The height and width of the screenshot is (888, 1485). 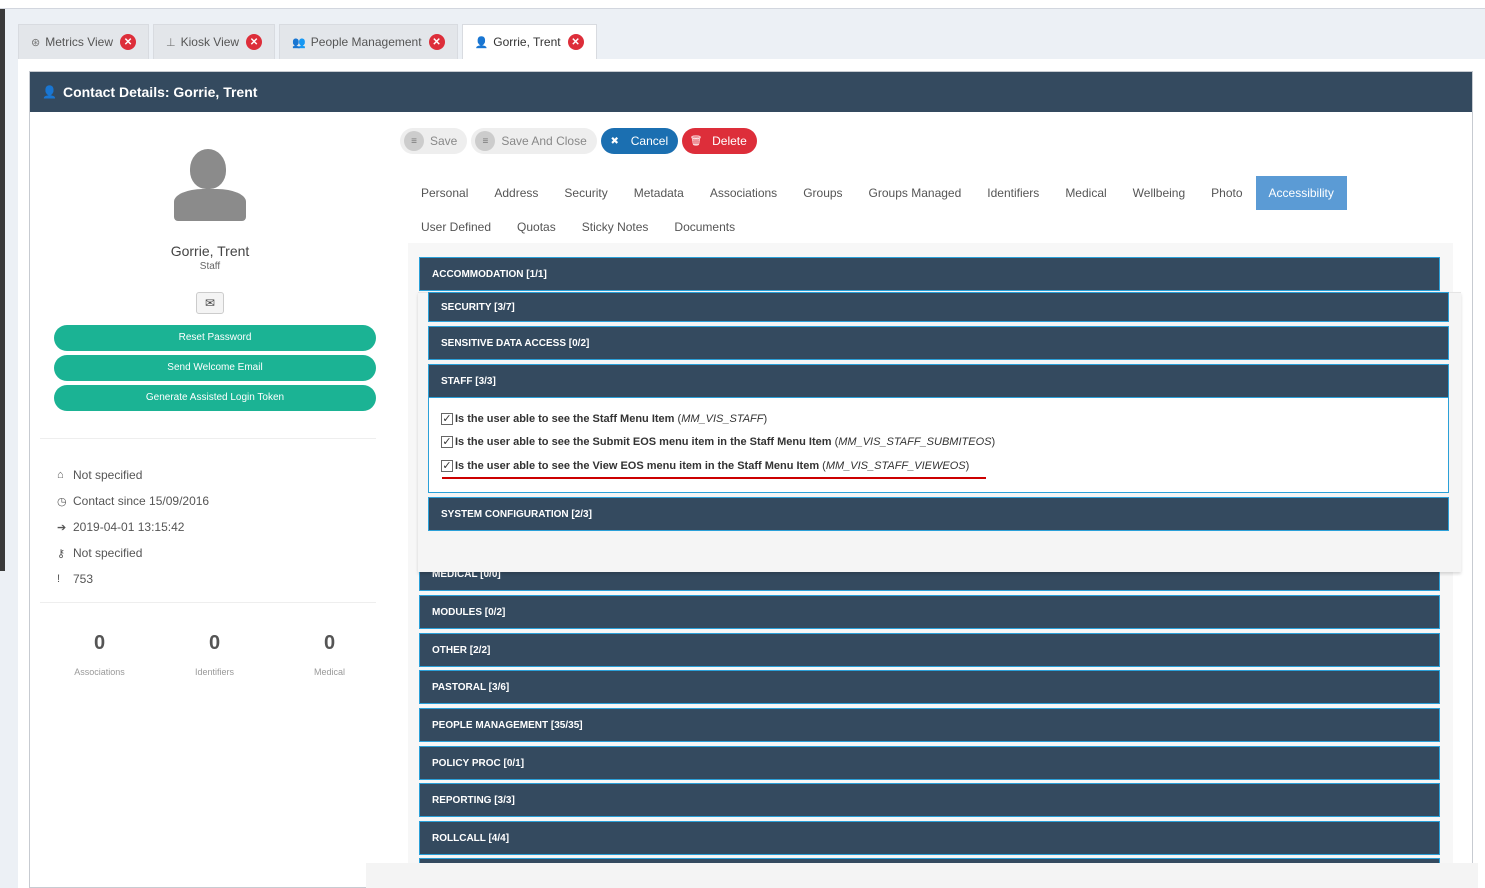 What do you see at coordinates (100, 553) in the screenshot?
I see `info-key: ⚷ Not specified` at bounding box center [100, 553].